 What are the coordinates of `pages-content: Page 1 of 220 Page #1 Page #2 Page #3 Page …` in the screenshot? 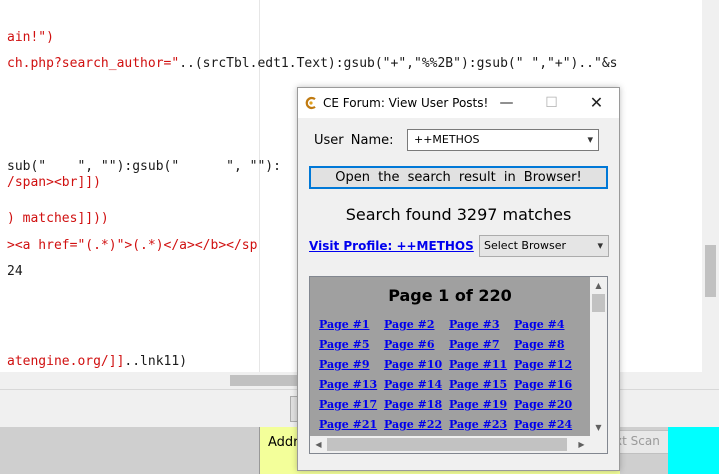 It's located at (450, 356).